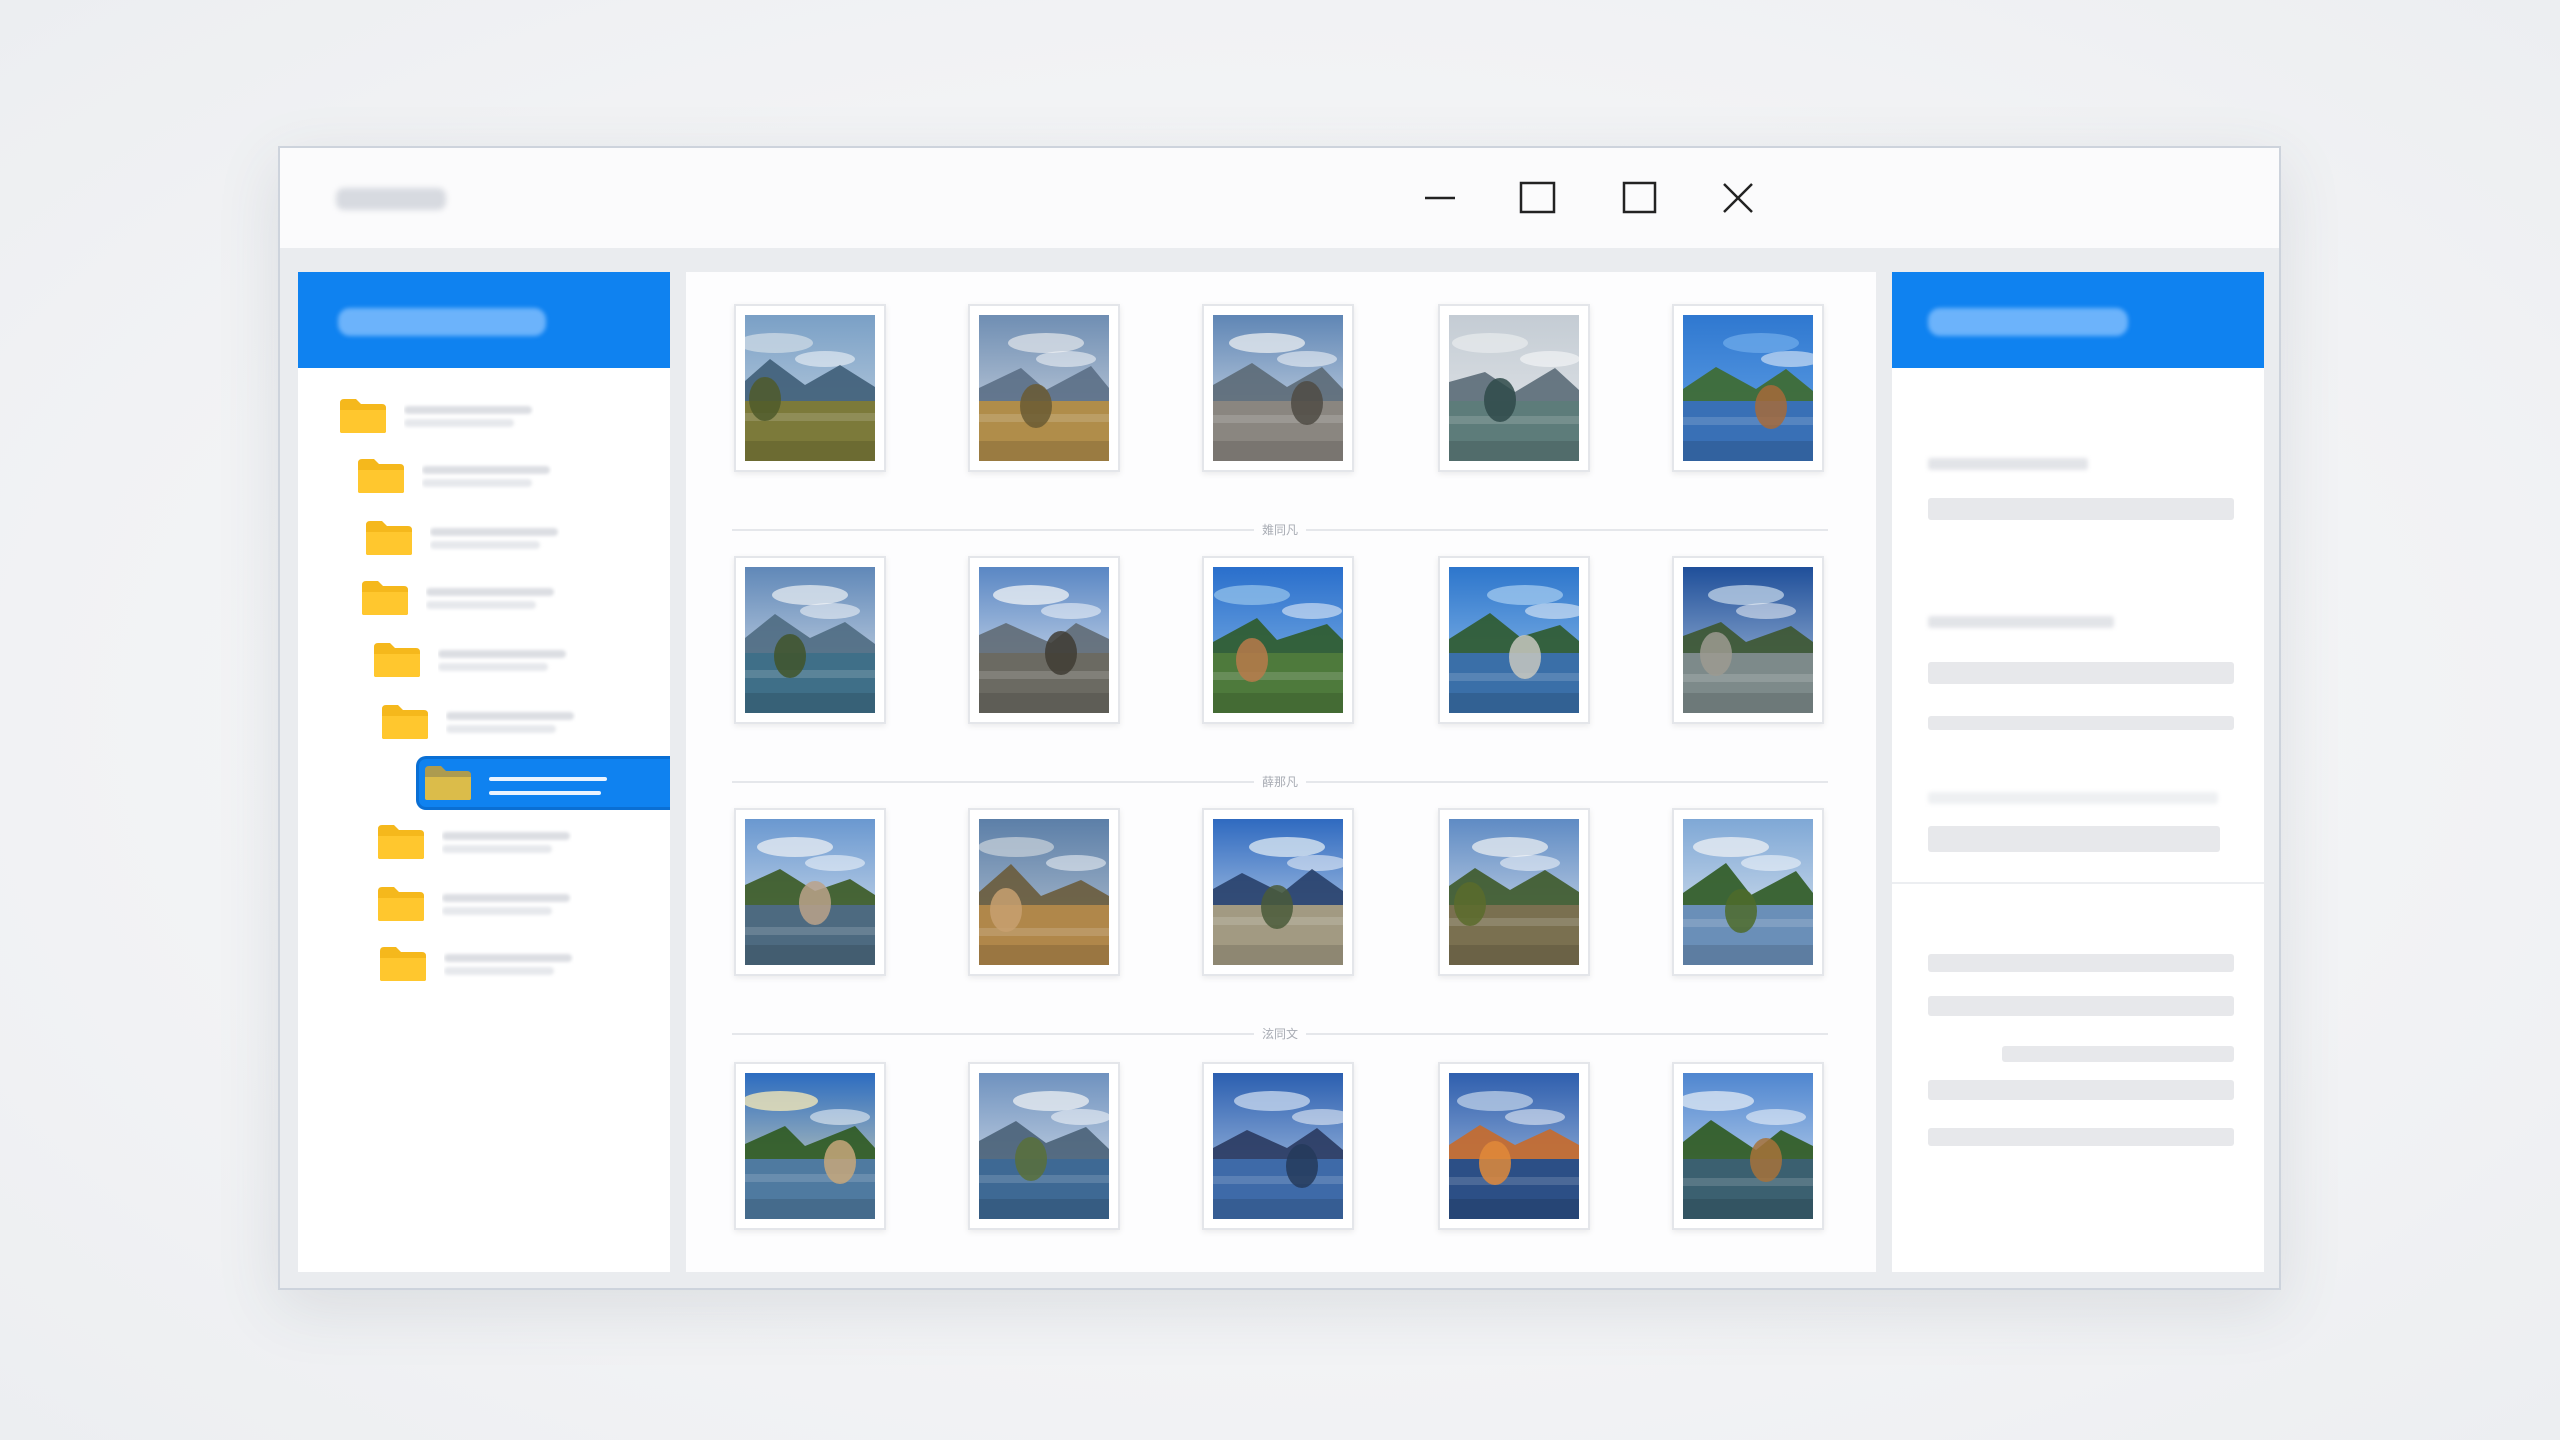 The width and height of the screenshot is (2560, 1440). I want to click on group-divider: 薛那凡, so click(1280, 781).